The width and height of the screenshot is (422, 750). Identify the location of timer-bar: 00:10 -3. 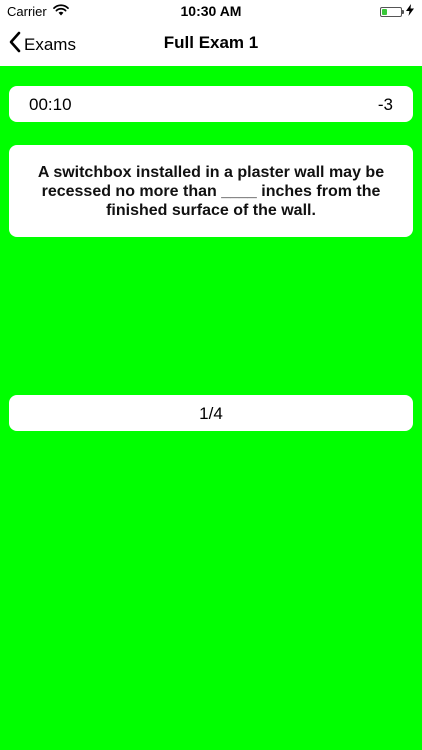
(211, 104).